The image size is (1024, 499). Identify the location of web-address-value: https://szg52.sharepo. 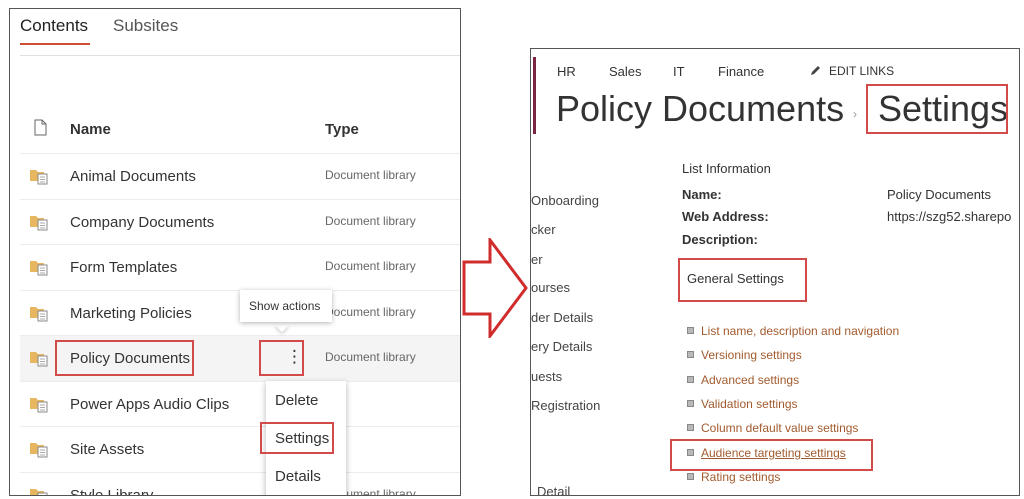
(949, 216).